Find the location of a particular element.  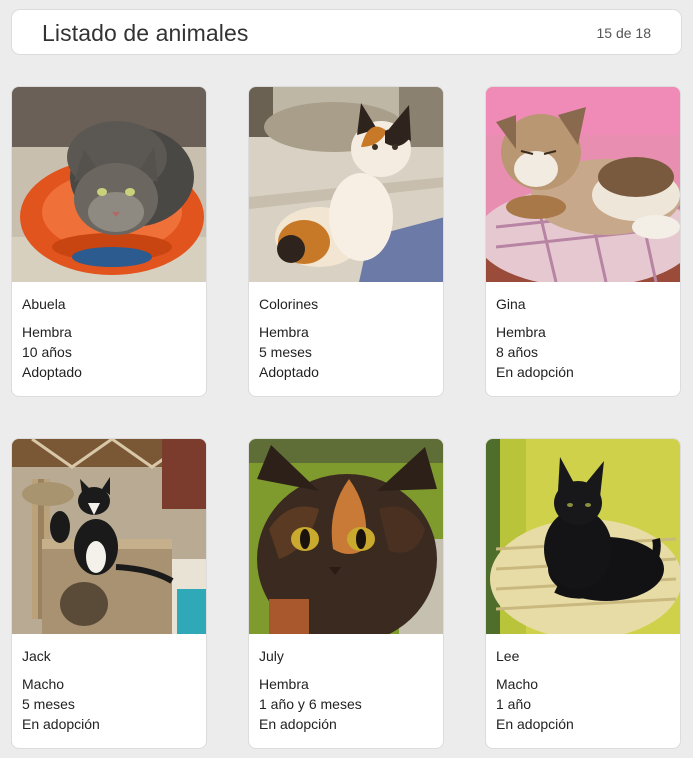

page-header: Listado de animales 15 de 18 is located at coordinates (346, 32).